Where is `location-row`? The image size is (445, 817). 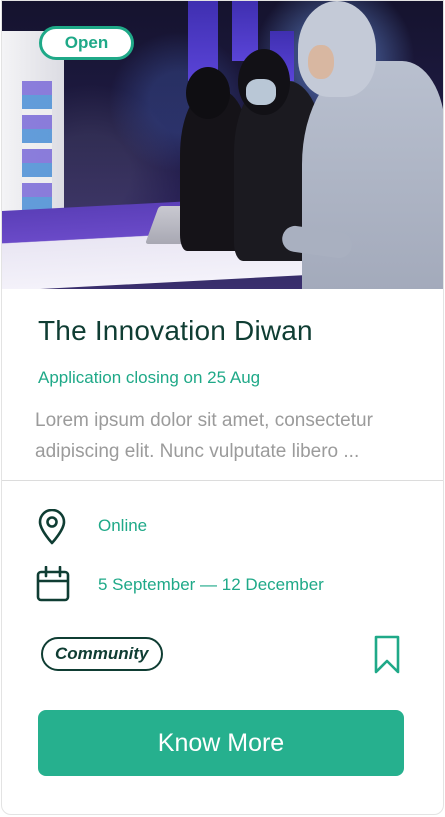 location-row is located at coordinates (52, 527).